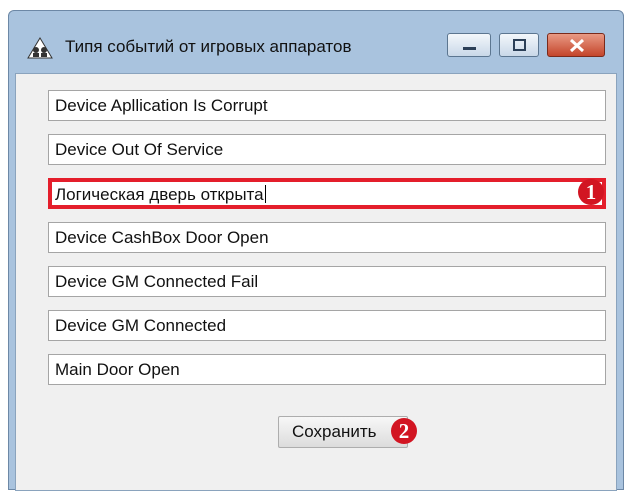 This screenshot has width=630, height=497. Describe the element at coordinates (327, 369) in the screenshot. I see `event-type-field-7: Main Door Open` at that location.